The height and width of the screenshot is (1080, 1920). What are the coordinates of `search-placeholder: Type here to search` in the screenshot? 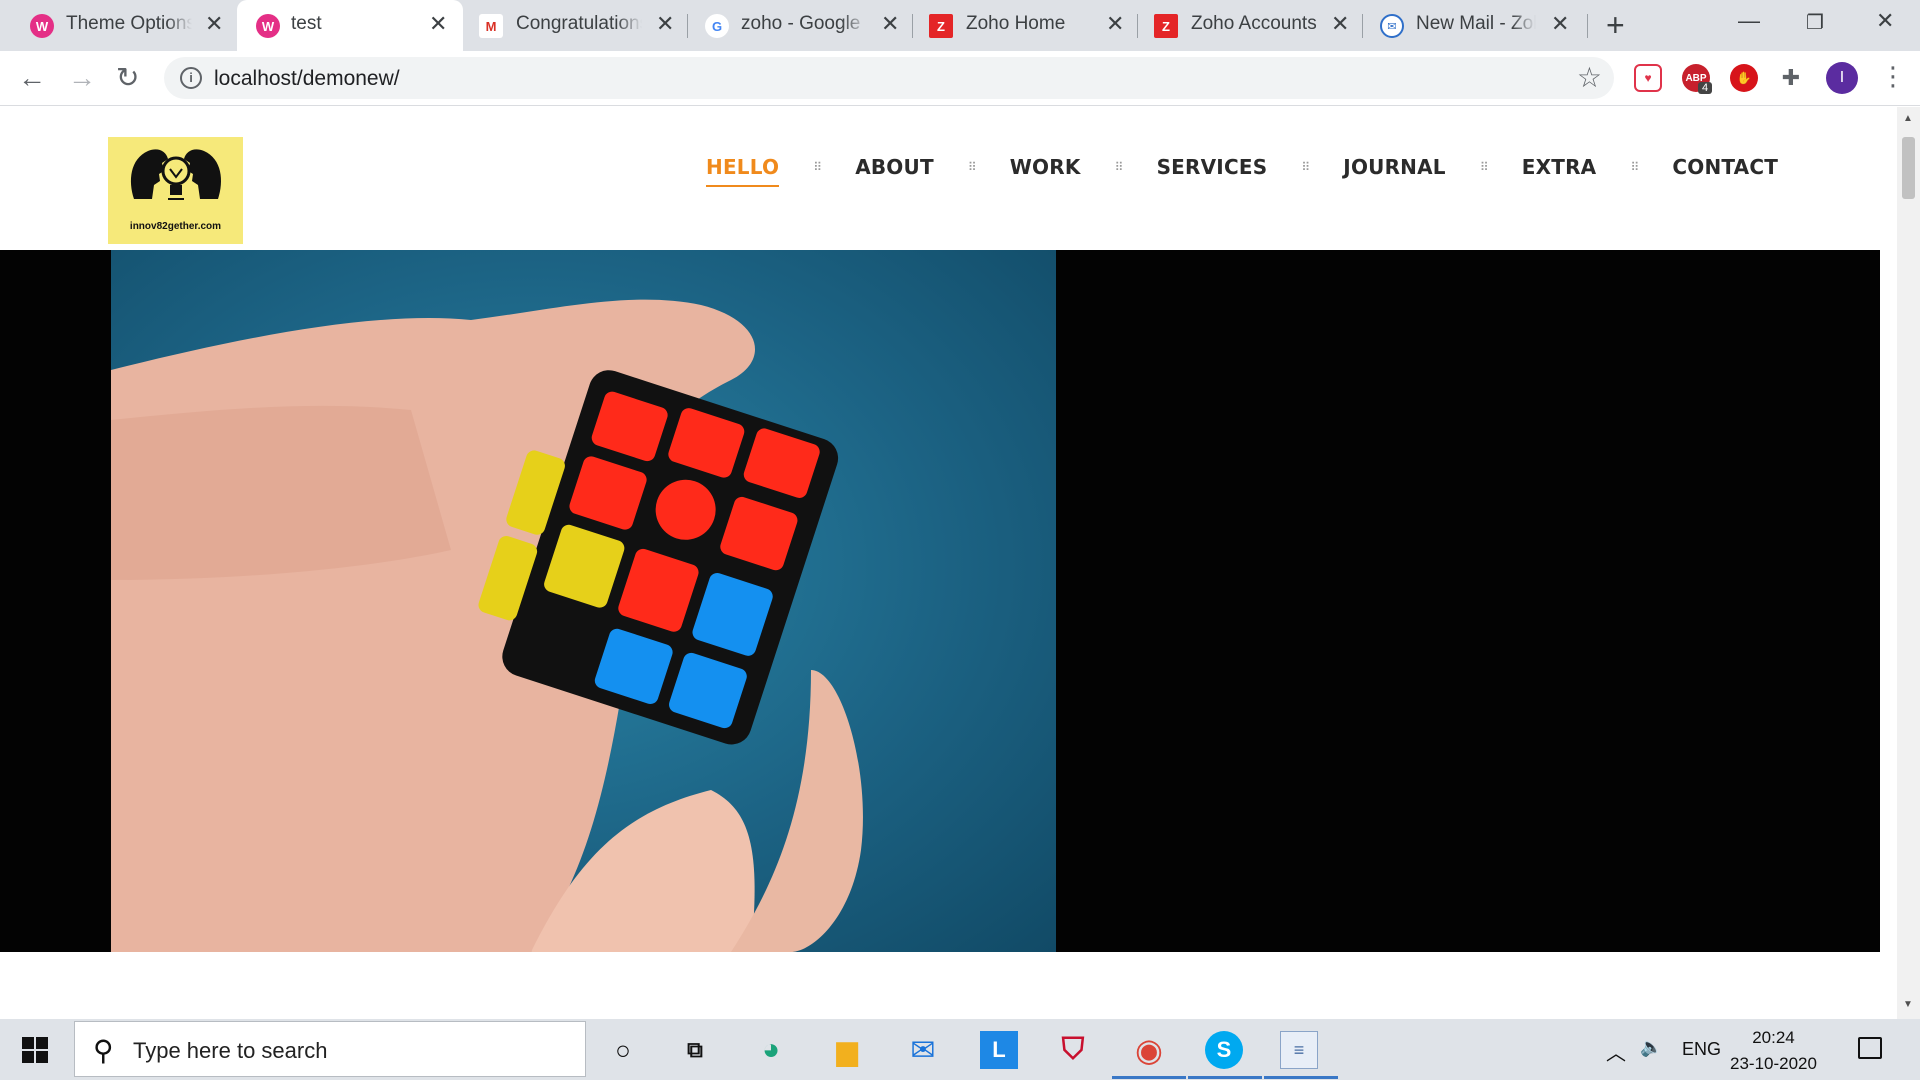 It's located at (230, 1050).